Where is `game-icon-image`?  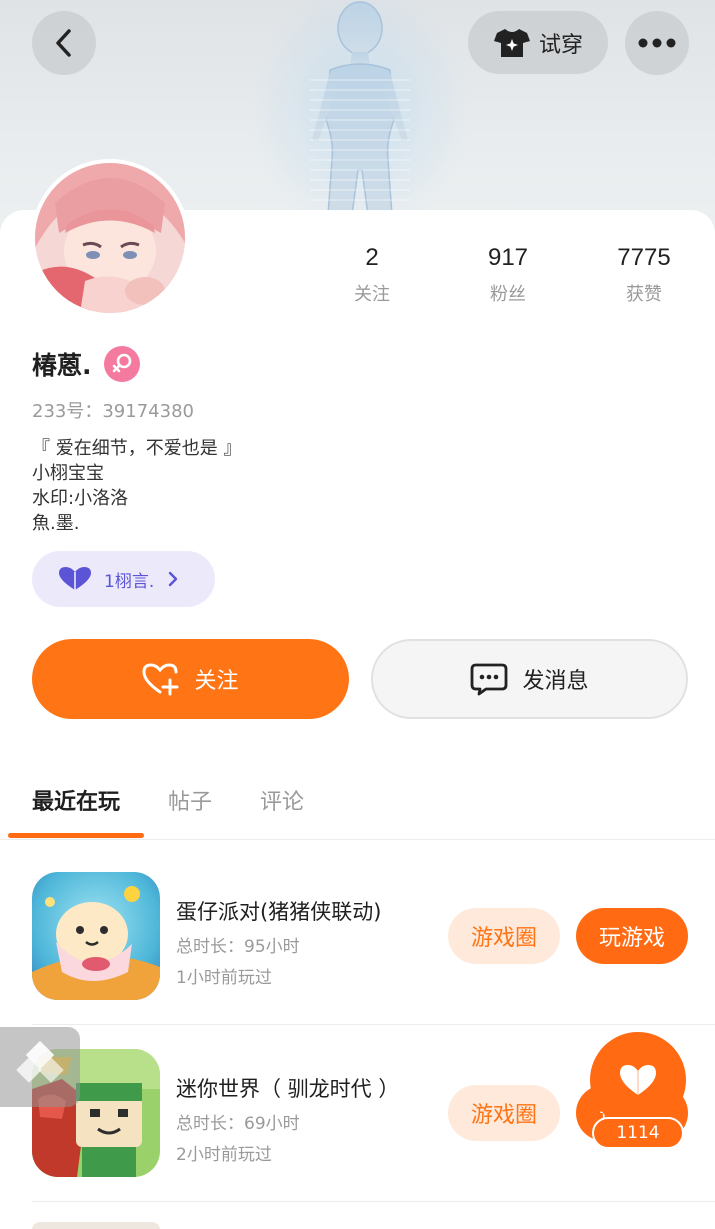 game-icon-image is located at coordinates (96, 936).